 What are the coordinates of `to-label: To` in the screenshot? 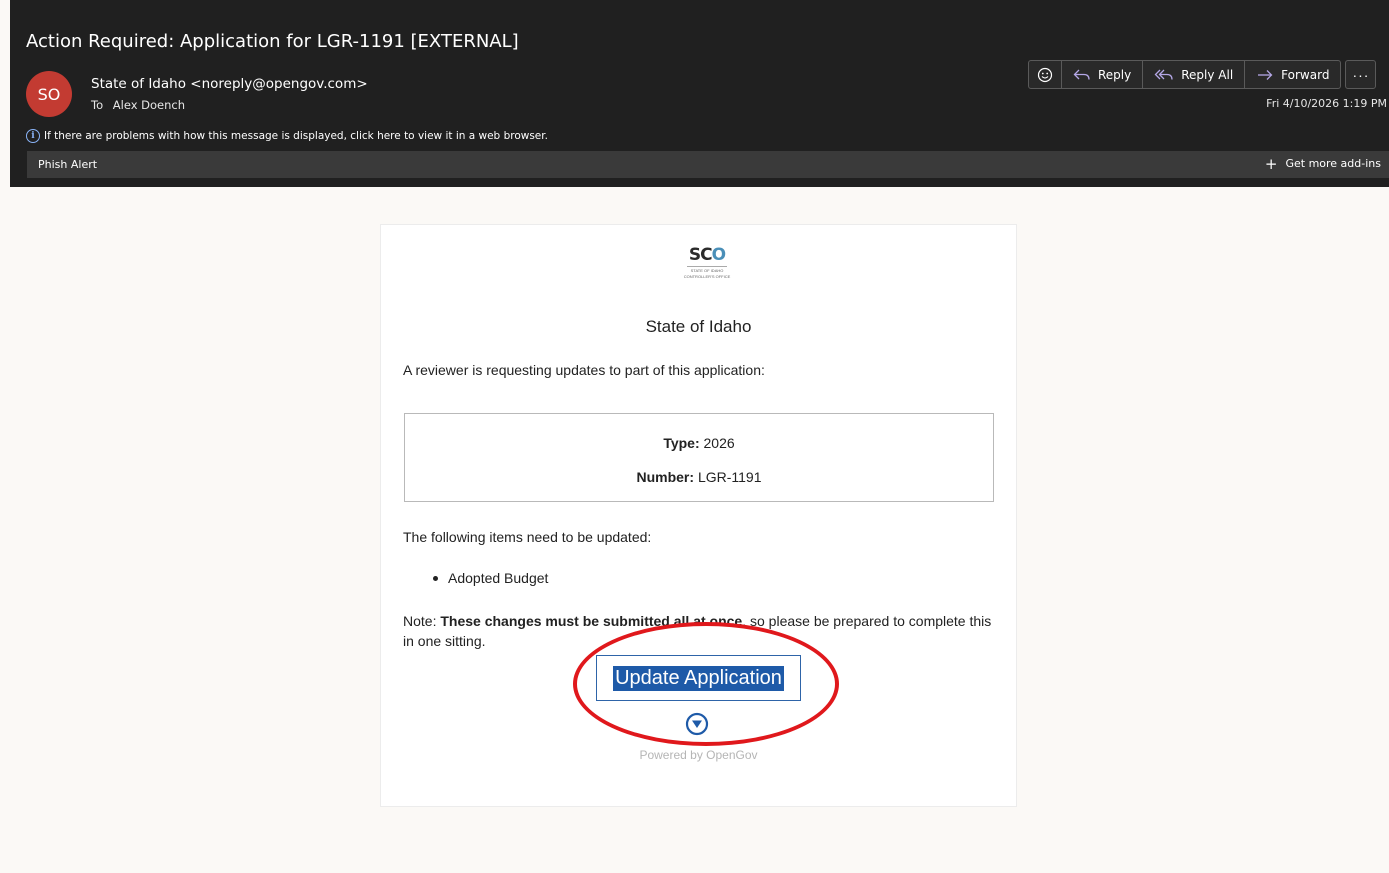 It's located at (97, 105).